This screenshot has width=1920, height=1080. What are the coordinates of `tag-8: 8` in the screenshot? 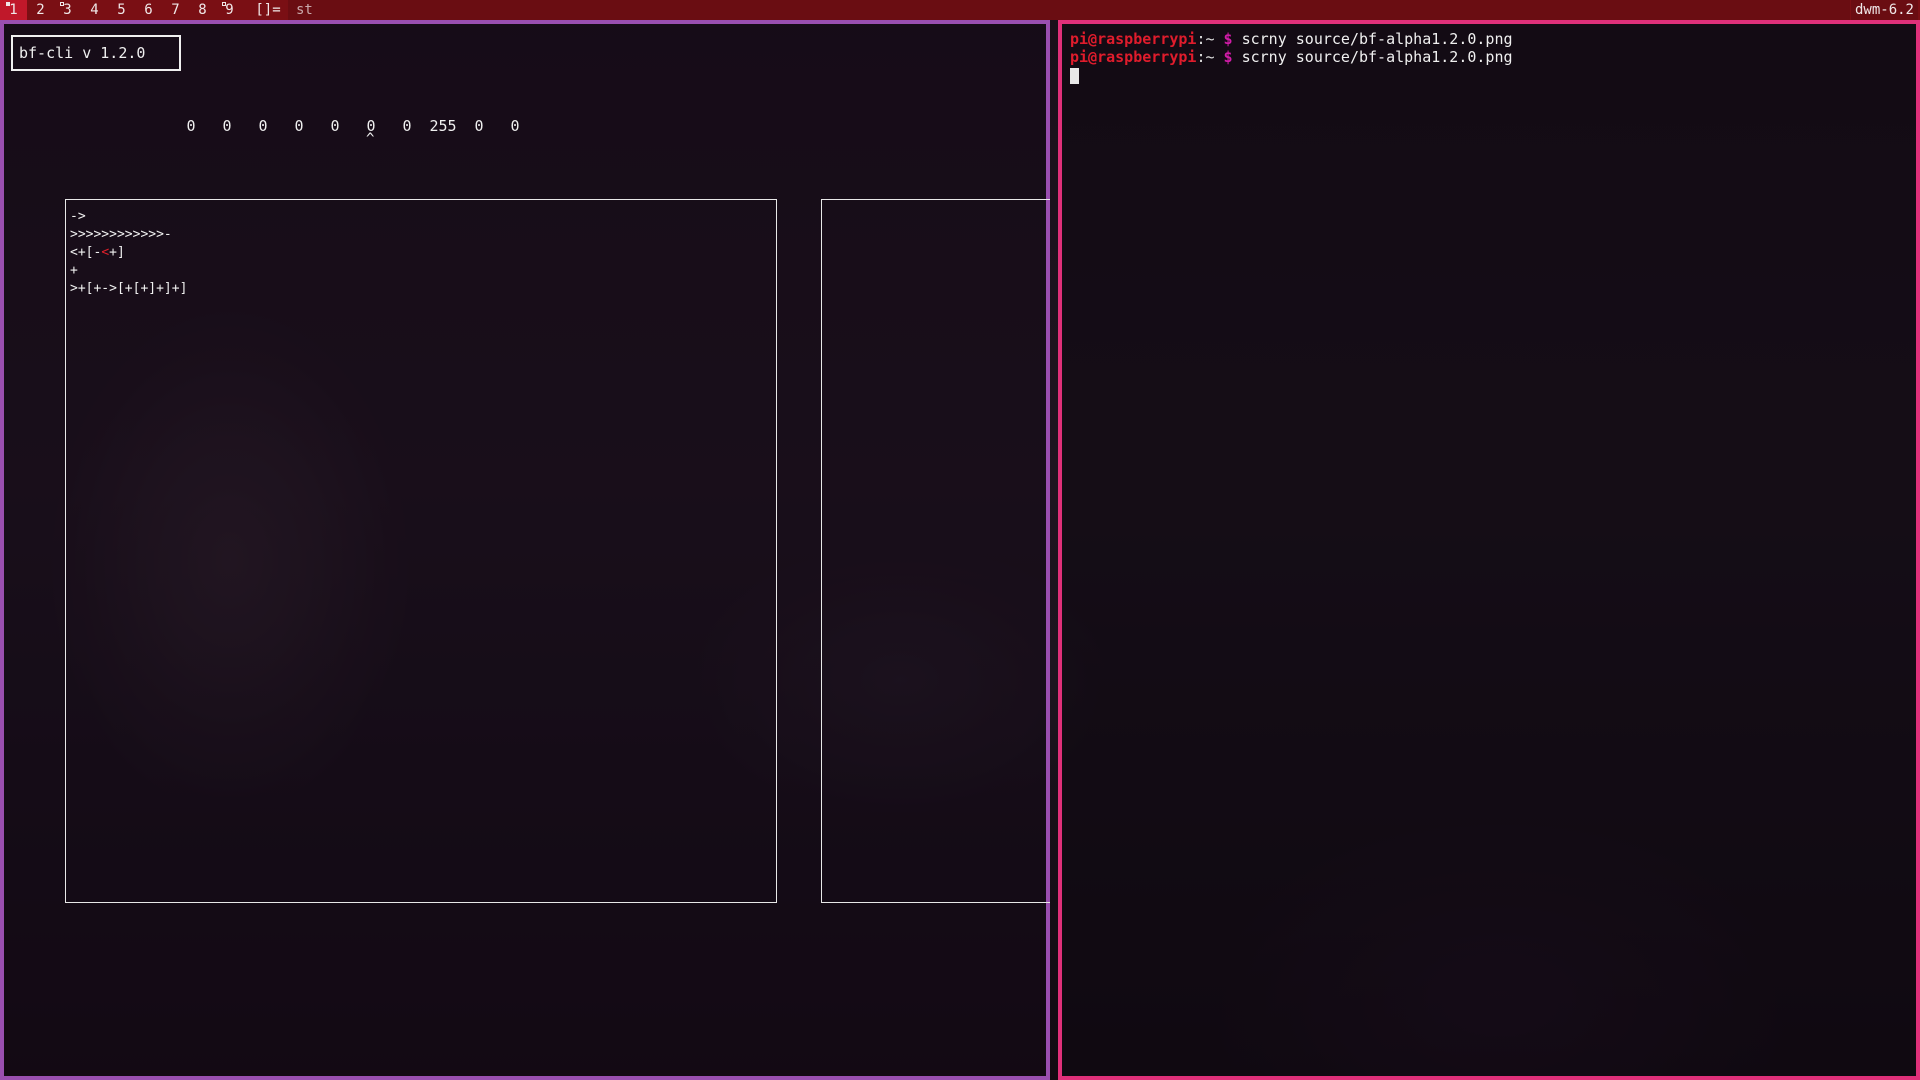 It's located at (202, 10).